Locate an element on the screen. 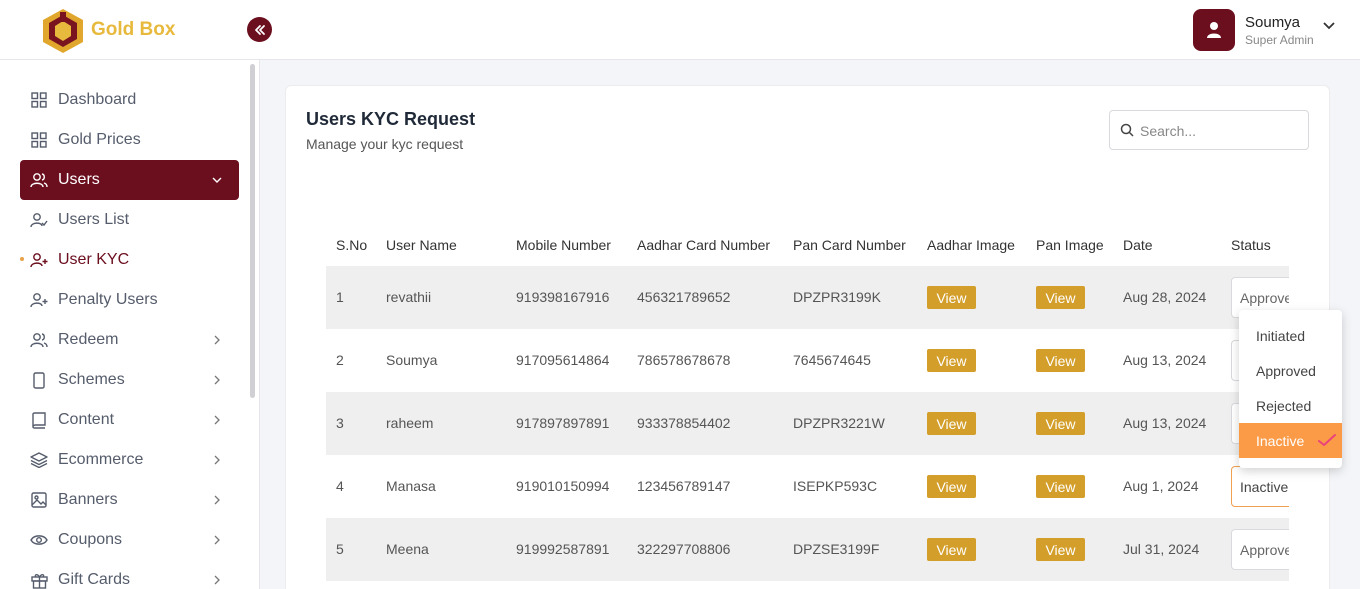 Image resolution: width=1360 pixels, height=589 pixels. sidebar-item-users-list: Users List is located at coordinates (129, 220).